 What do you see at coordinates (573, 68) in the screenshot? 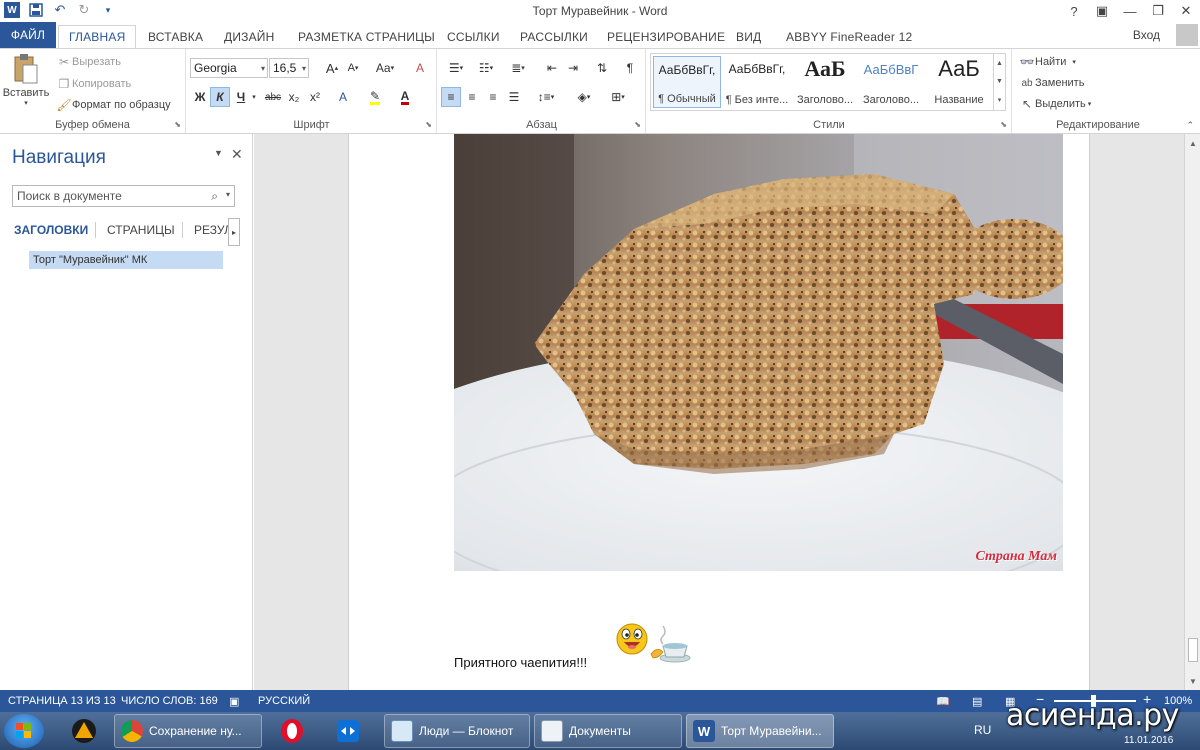
I see `increase-indent-icon: ⇥` at bounding box center [573, 68].